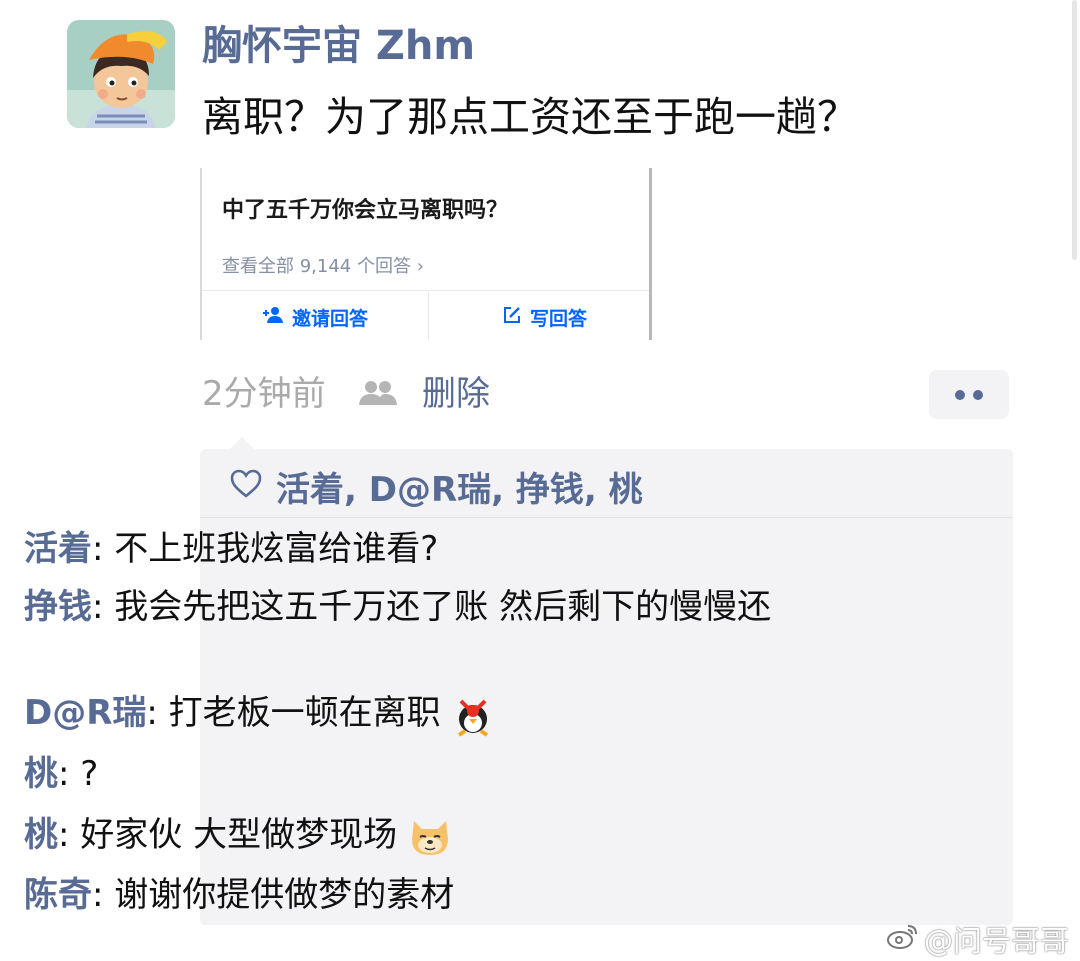  Describe the element at coordinates (330, 319) in the screenshot. I see `invite-answer-label: 邀请回答` at that location.